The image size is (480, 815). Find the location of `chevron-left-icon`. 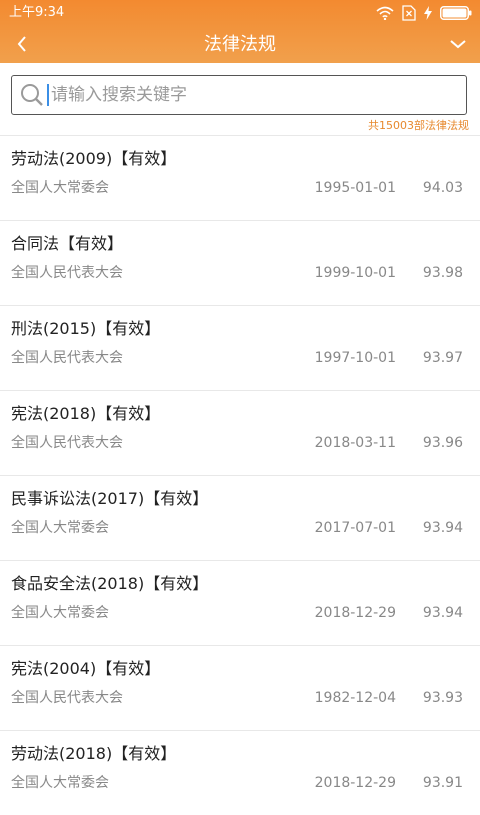

chevron-left-icon is located at coordinates (21, 44).